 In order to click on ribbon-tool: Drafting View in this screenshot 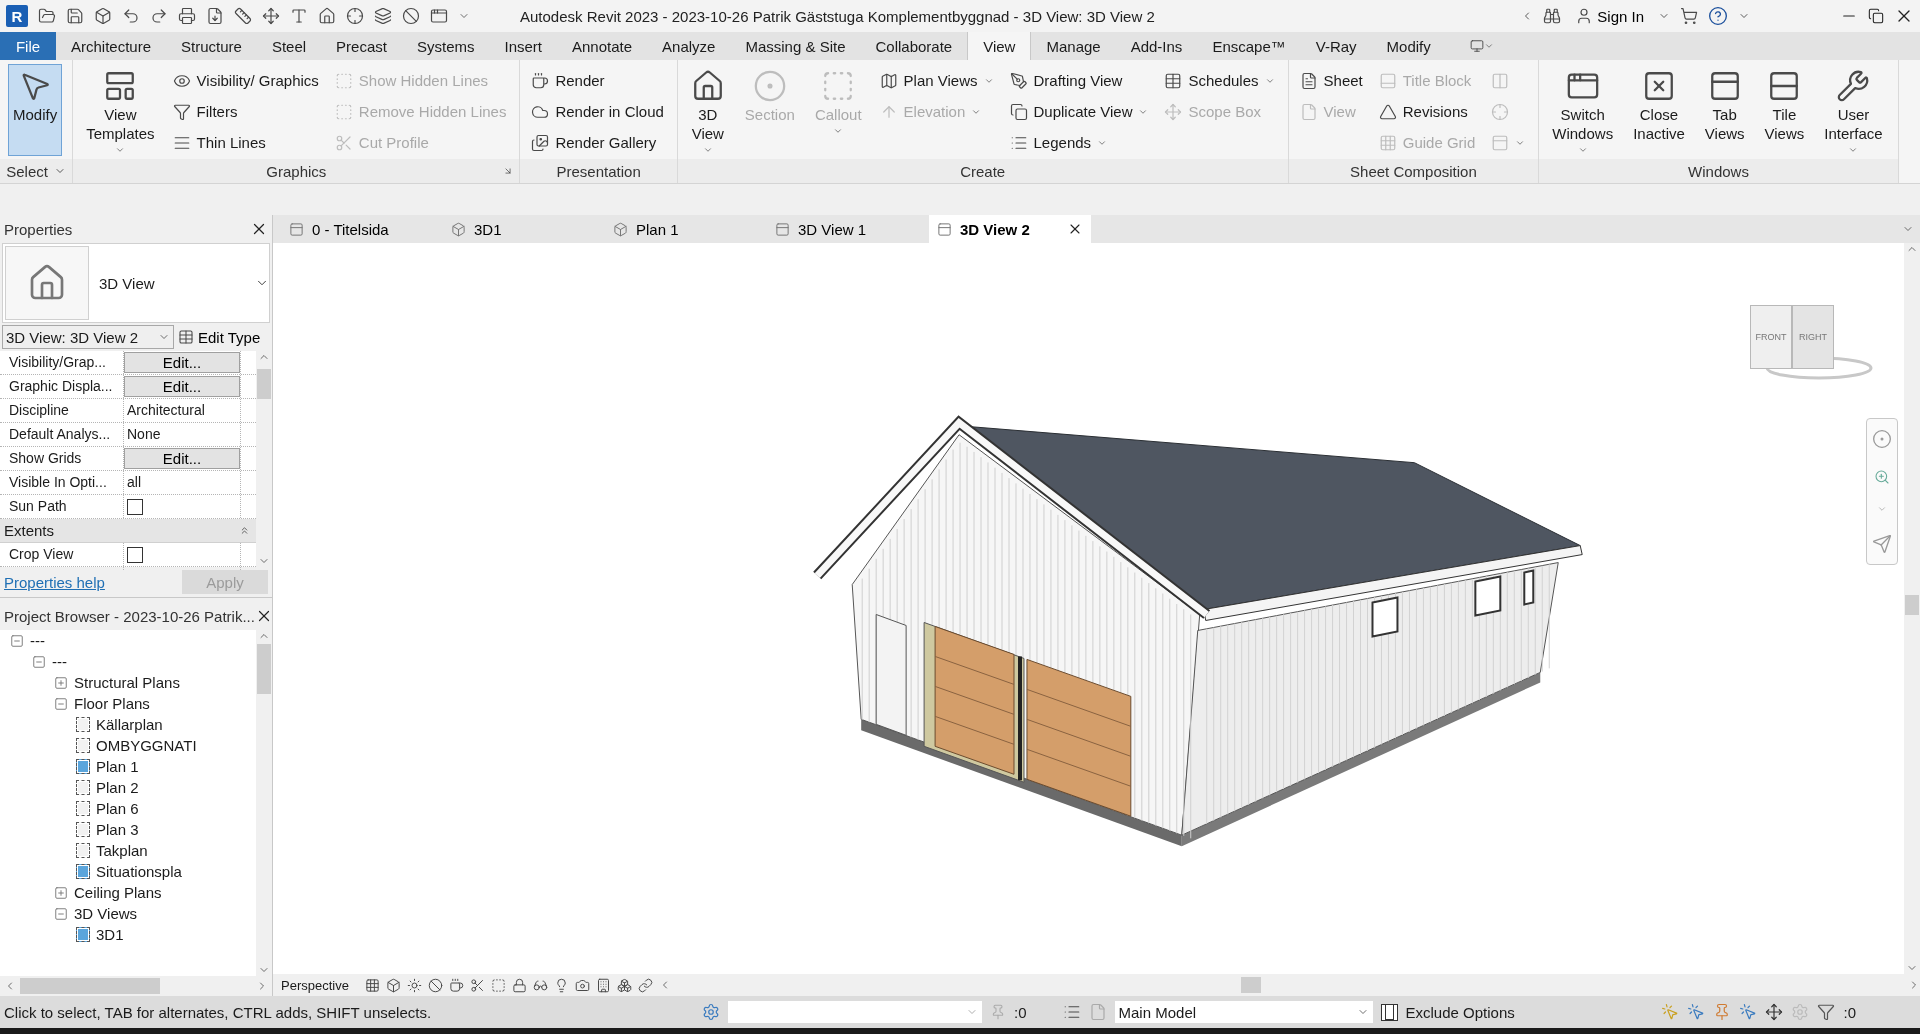, I will do `click(1079, 80)`.